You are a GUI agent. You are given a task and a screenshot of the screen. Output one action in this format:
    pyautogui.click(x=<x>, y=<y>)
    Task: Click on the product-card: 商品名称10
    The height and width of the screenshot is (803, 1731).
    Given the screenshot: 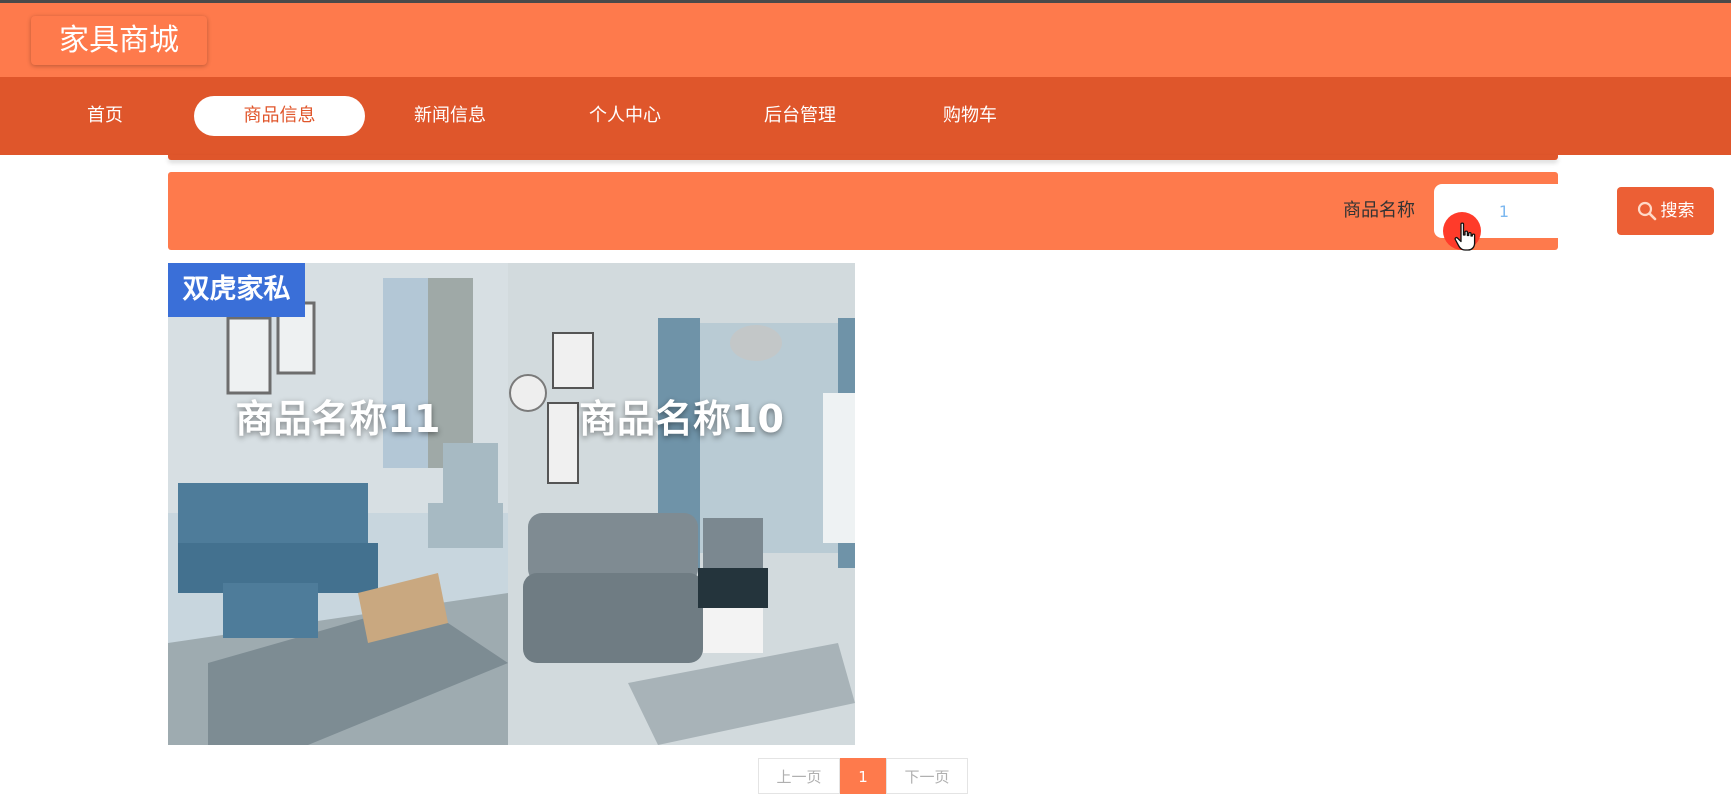 What is the action you would take?
    pyautogui.click(x=681, y=504)
    